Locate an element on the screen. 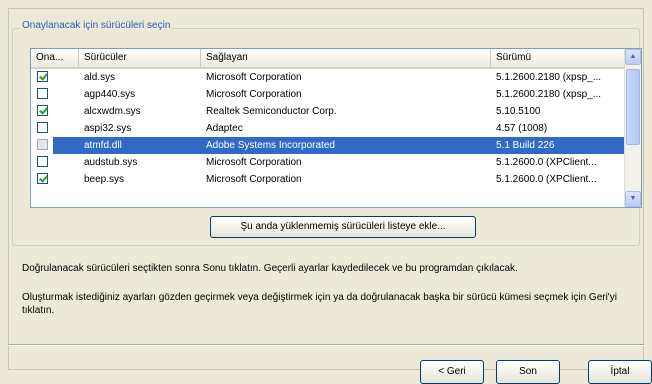 This screenshot has height=384, width=652. provider-cell: Adobe Systems Incorporated is located at coordinates (270, 145).